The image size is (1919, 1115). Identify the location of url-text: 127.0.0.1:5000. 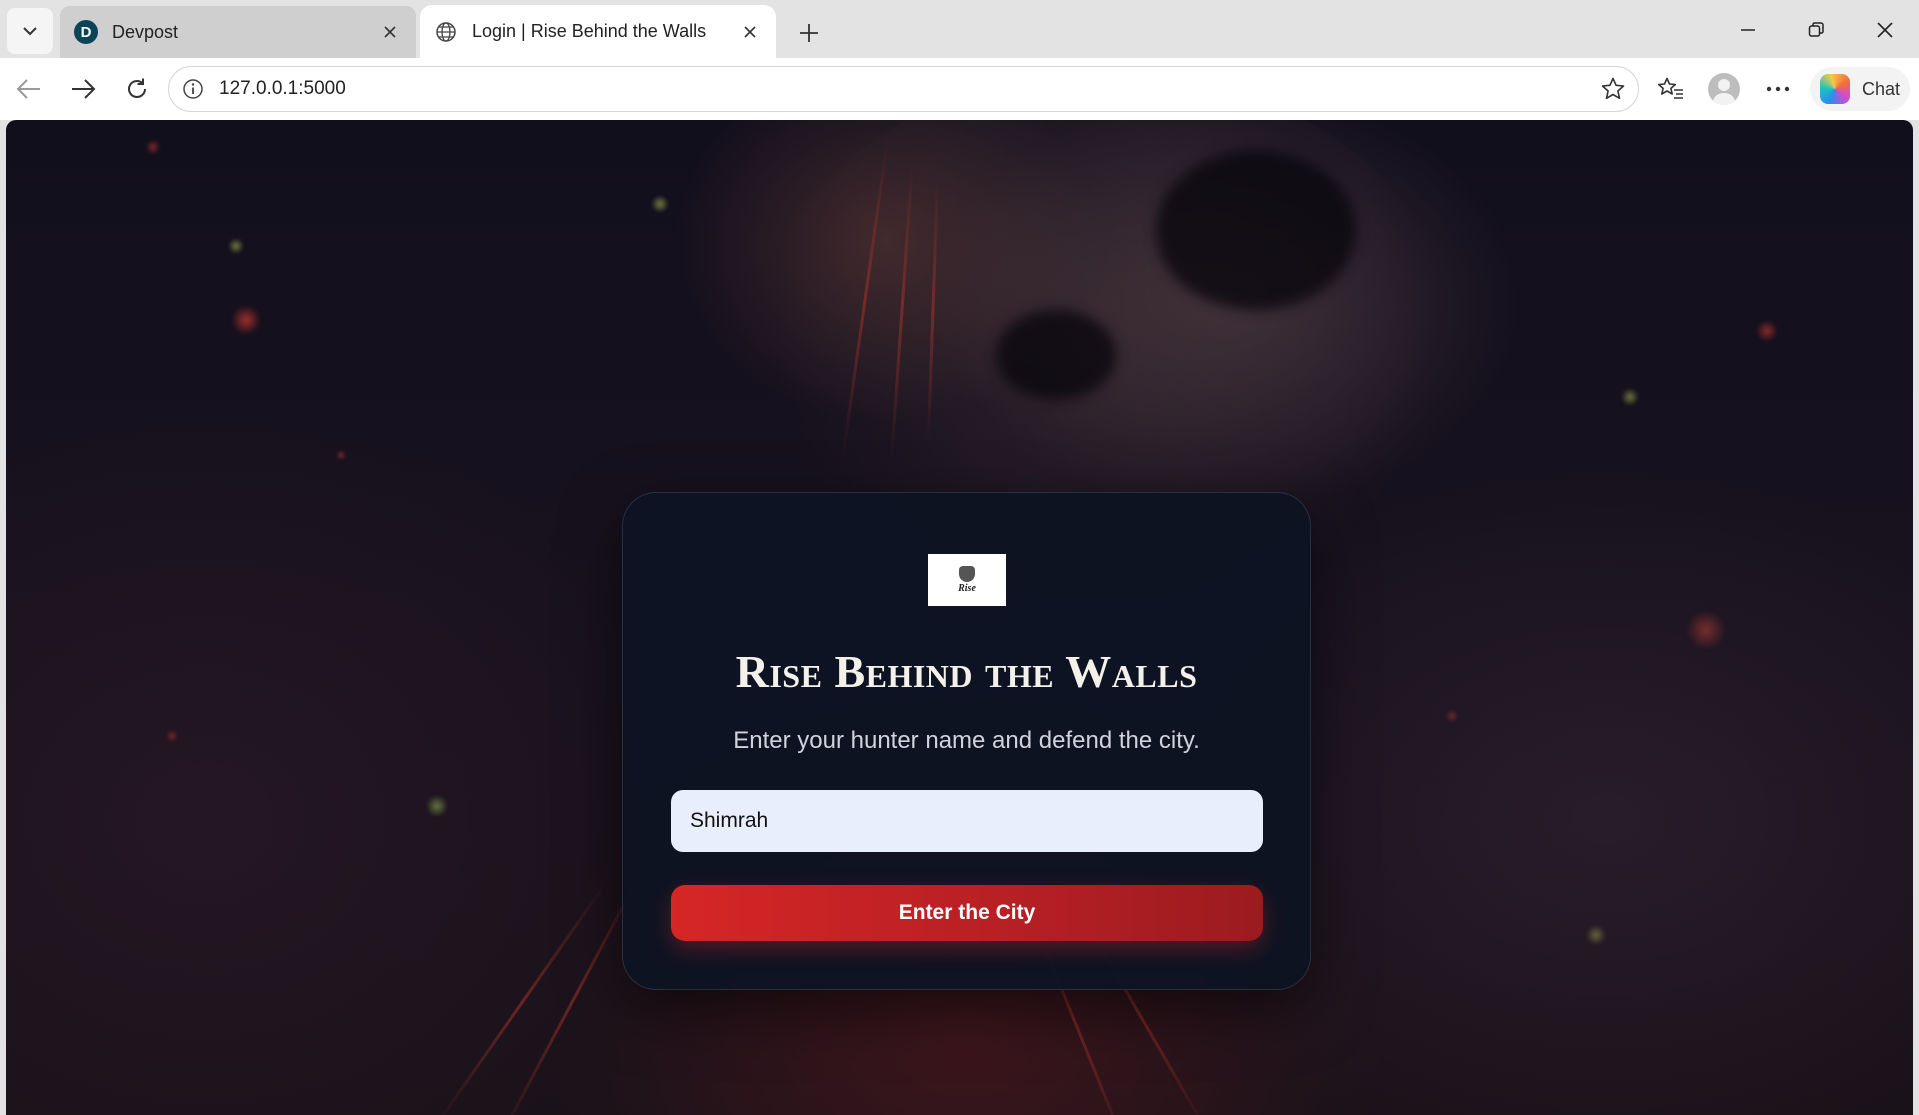
(907, 89).